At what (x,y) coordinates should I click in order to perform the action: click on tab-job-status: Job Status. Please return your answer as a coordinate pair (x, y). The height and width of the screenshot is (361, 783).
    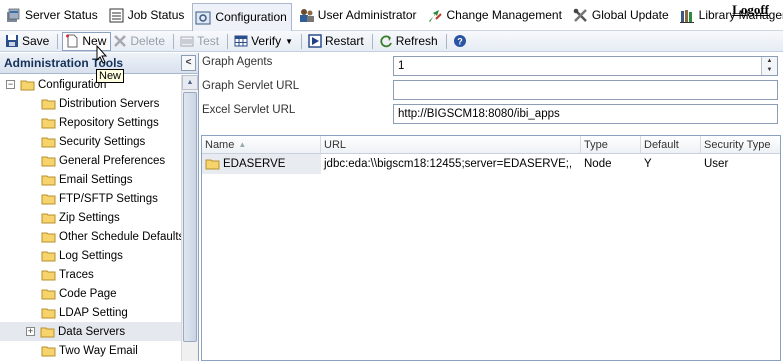
    Looking at the image, I should click on (147, 15).